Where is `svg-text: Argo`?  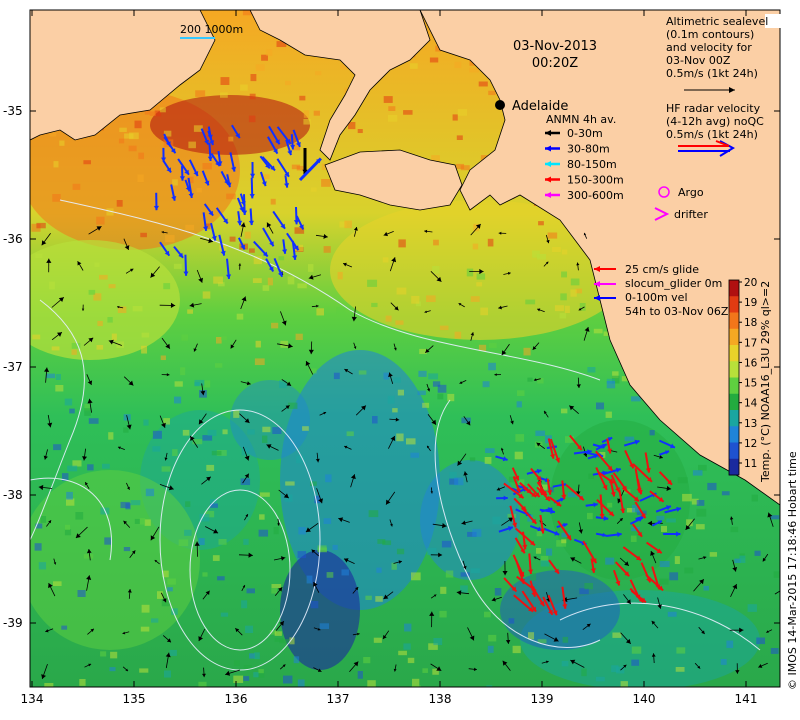 svg-text: Argo is located at coordinates (691, 192).